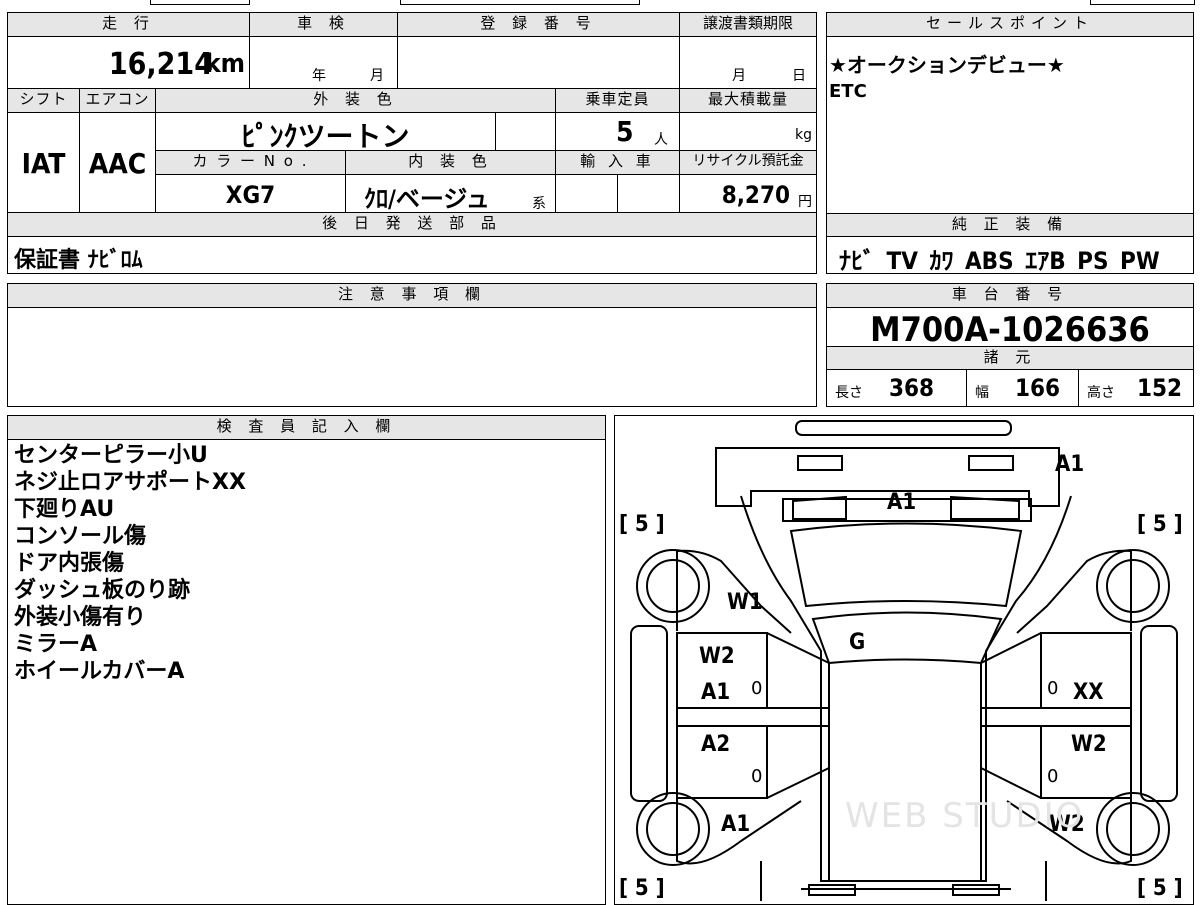  What do you see at coordinates (625, 131) in the screenshot?
I see `capacity-value: 5` at bounding box center [625, 131].